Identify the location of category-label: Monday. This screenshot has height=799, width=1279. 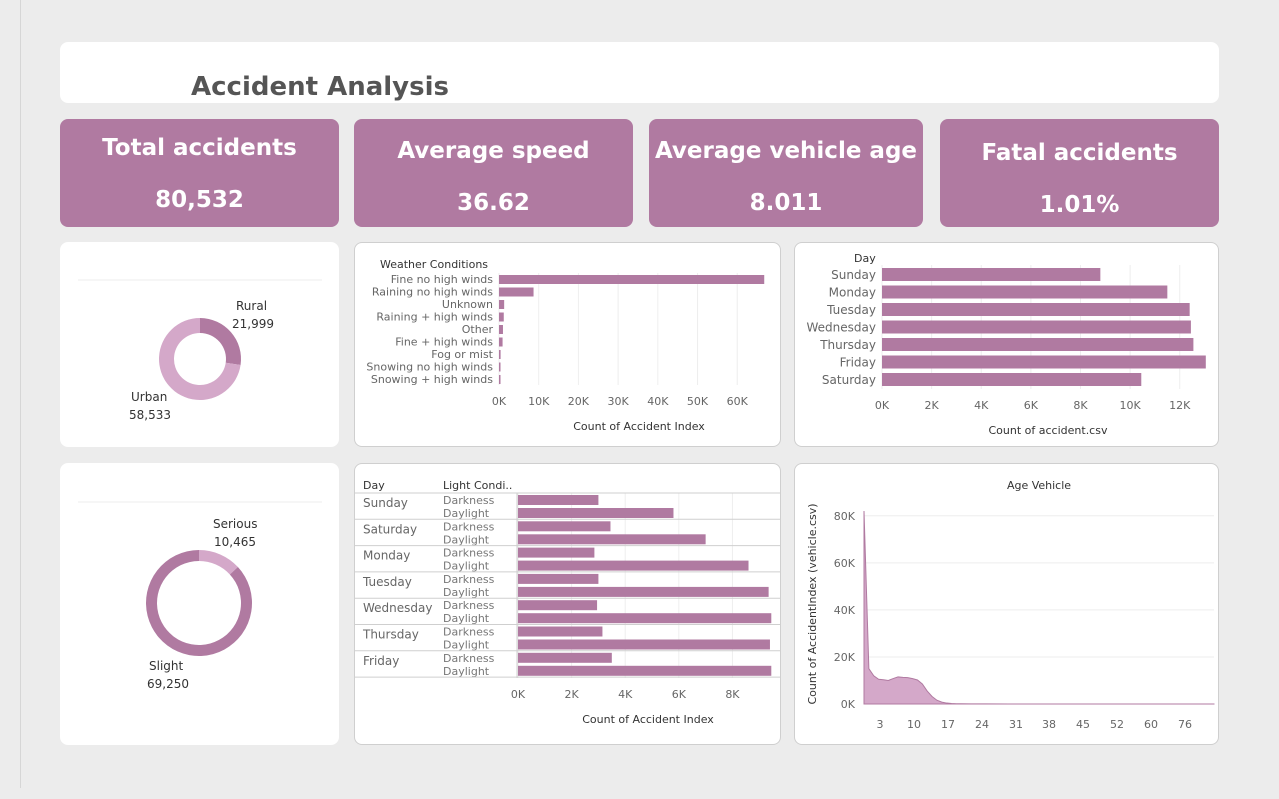
(852, 293).